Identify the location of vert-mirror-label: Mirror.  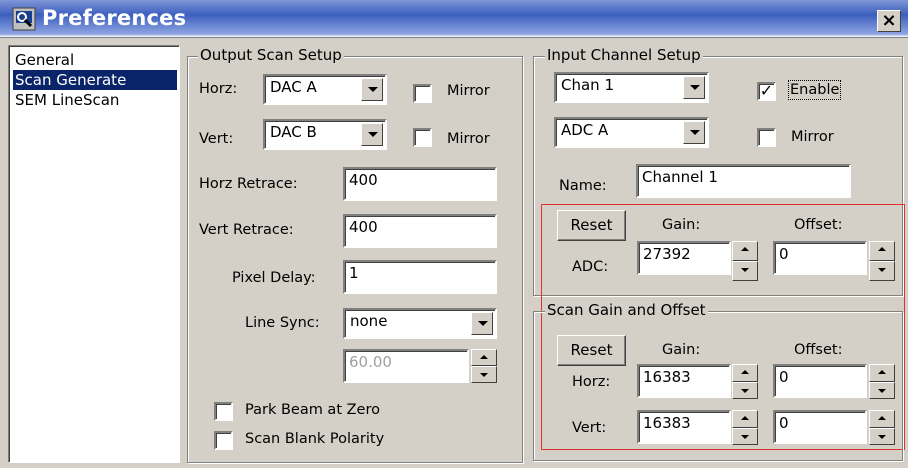
(468, 139).